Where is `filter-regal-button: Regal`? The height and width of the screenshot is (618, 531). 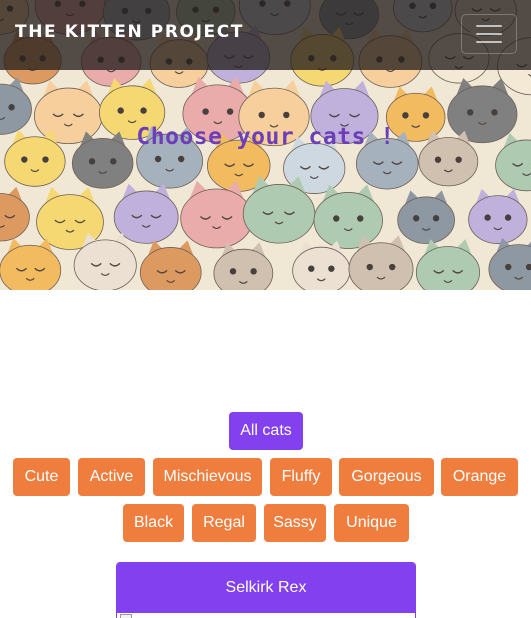
filter-regal-button: Regal is located at coordinates (224, 523).